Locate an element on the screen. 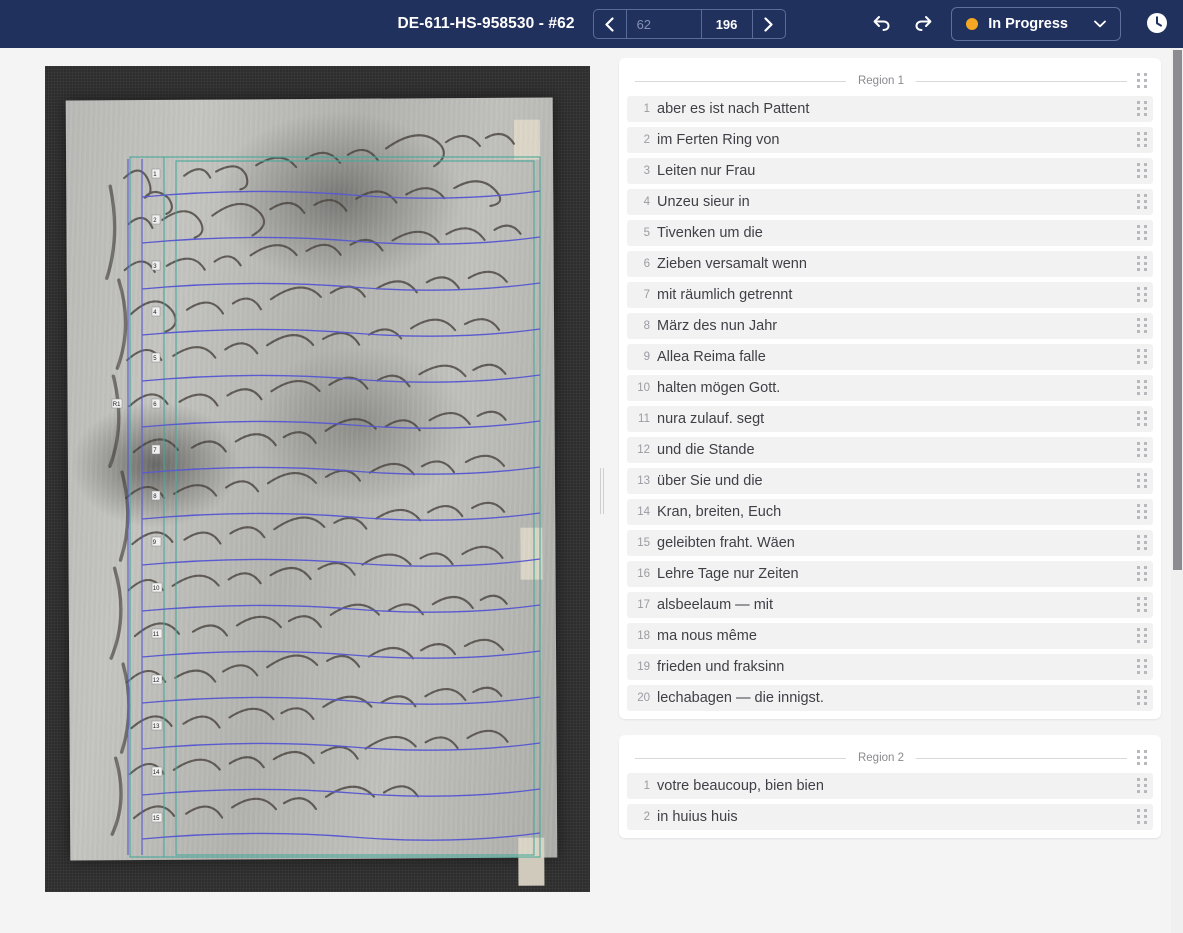 The height and width of the screenshot is (933, 1183). transcription-line: 1 votre beaucoup, bien bien is located at coordinates (890, 786).